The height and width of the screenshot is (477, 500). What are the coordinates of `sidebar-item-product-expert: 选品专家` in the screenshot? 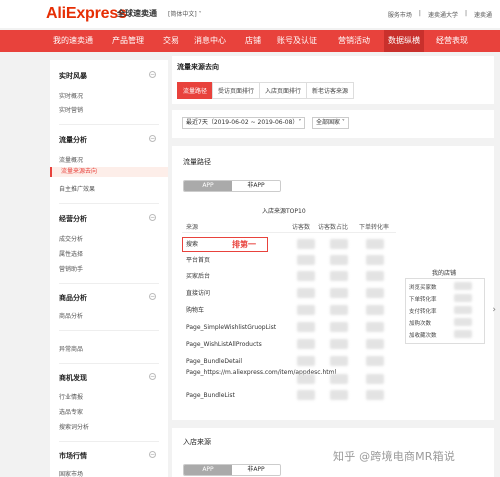 It's located at (71, 411).